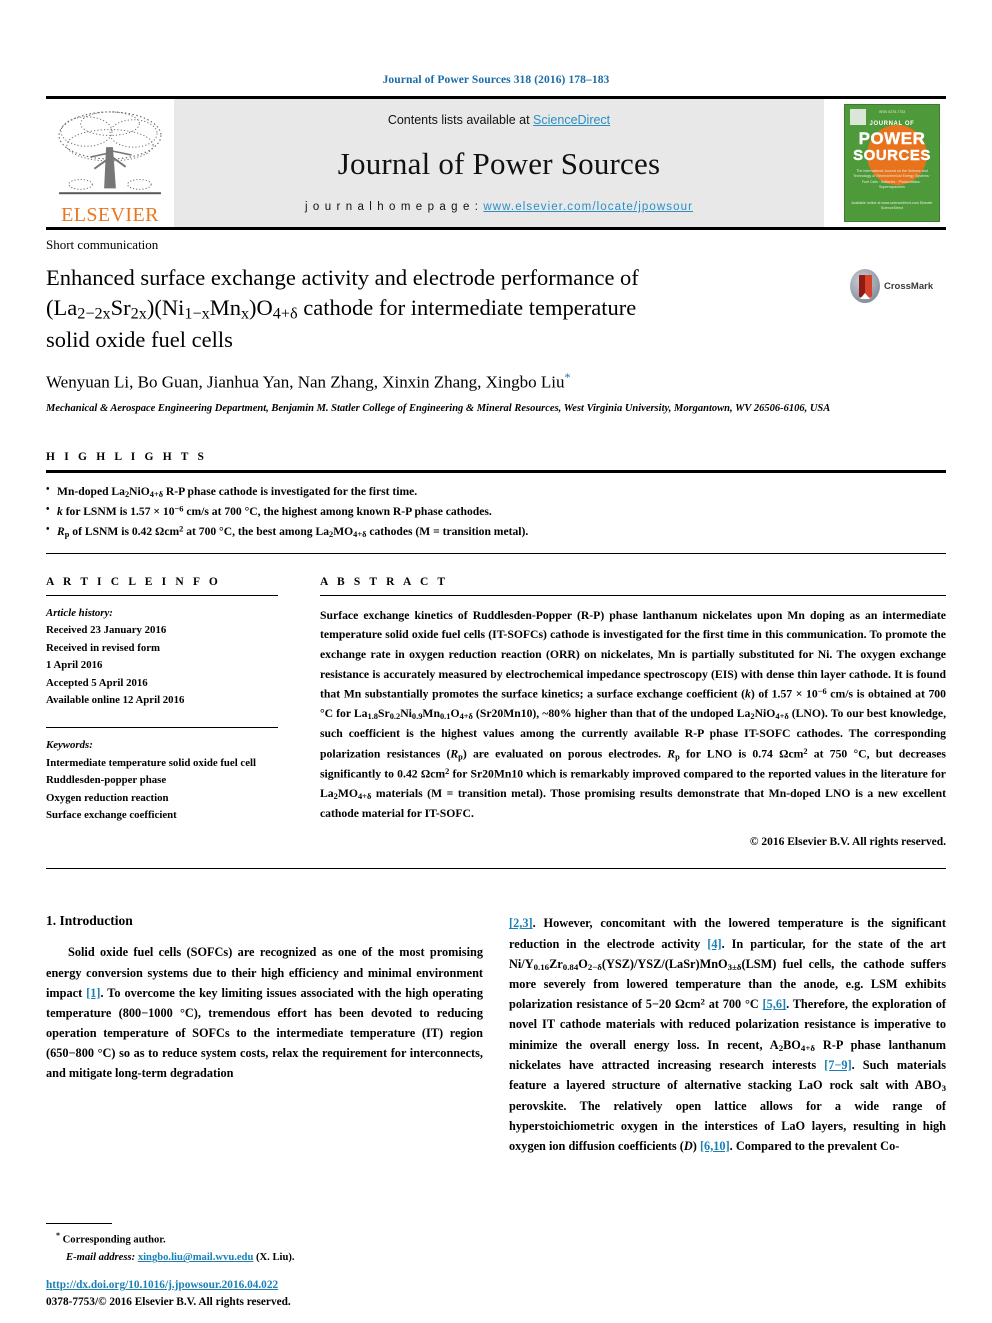 The image size is (992, 1323). Describe the element at coordinates (79, 612) in the screenshot. I see `article-history-label: Article history:` at that location.